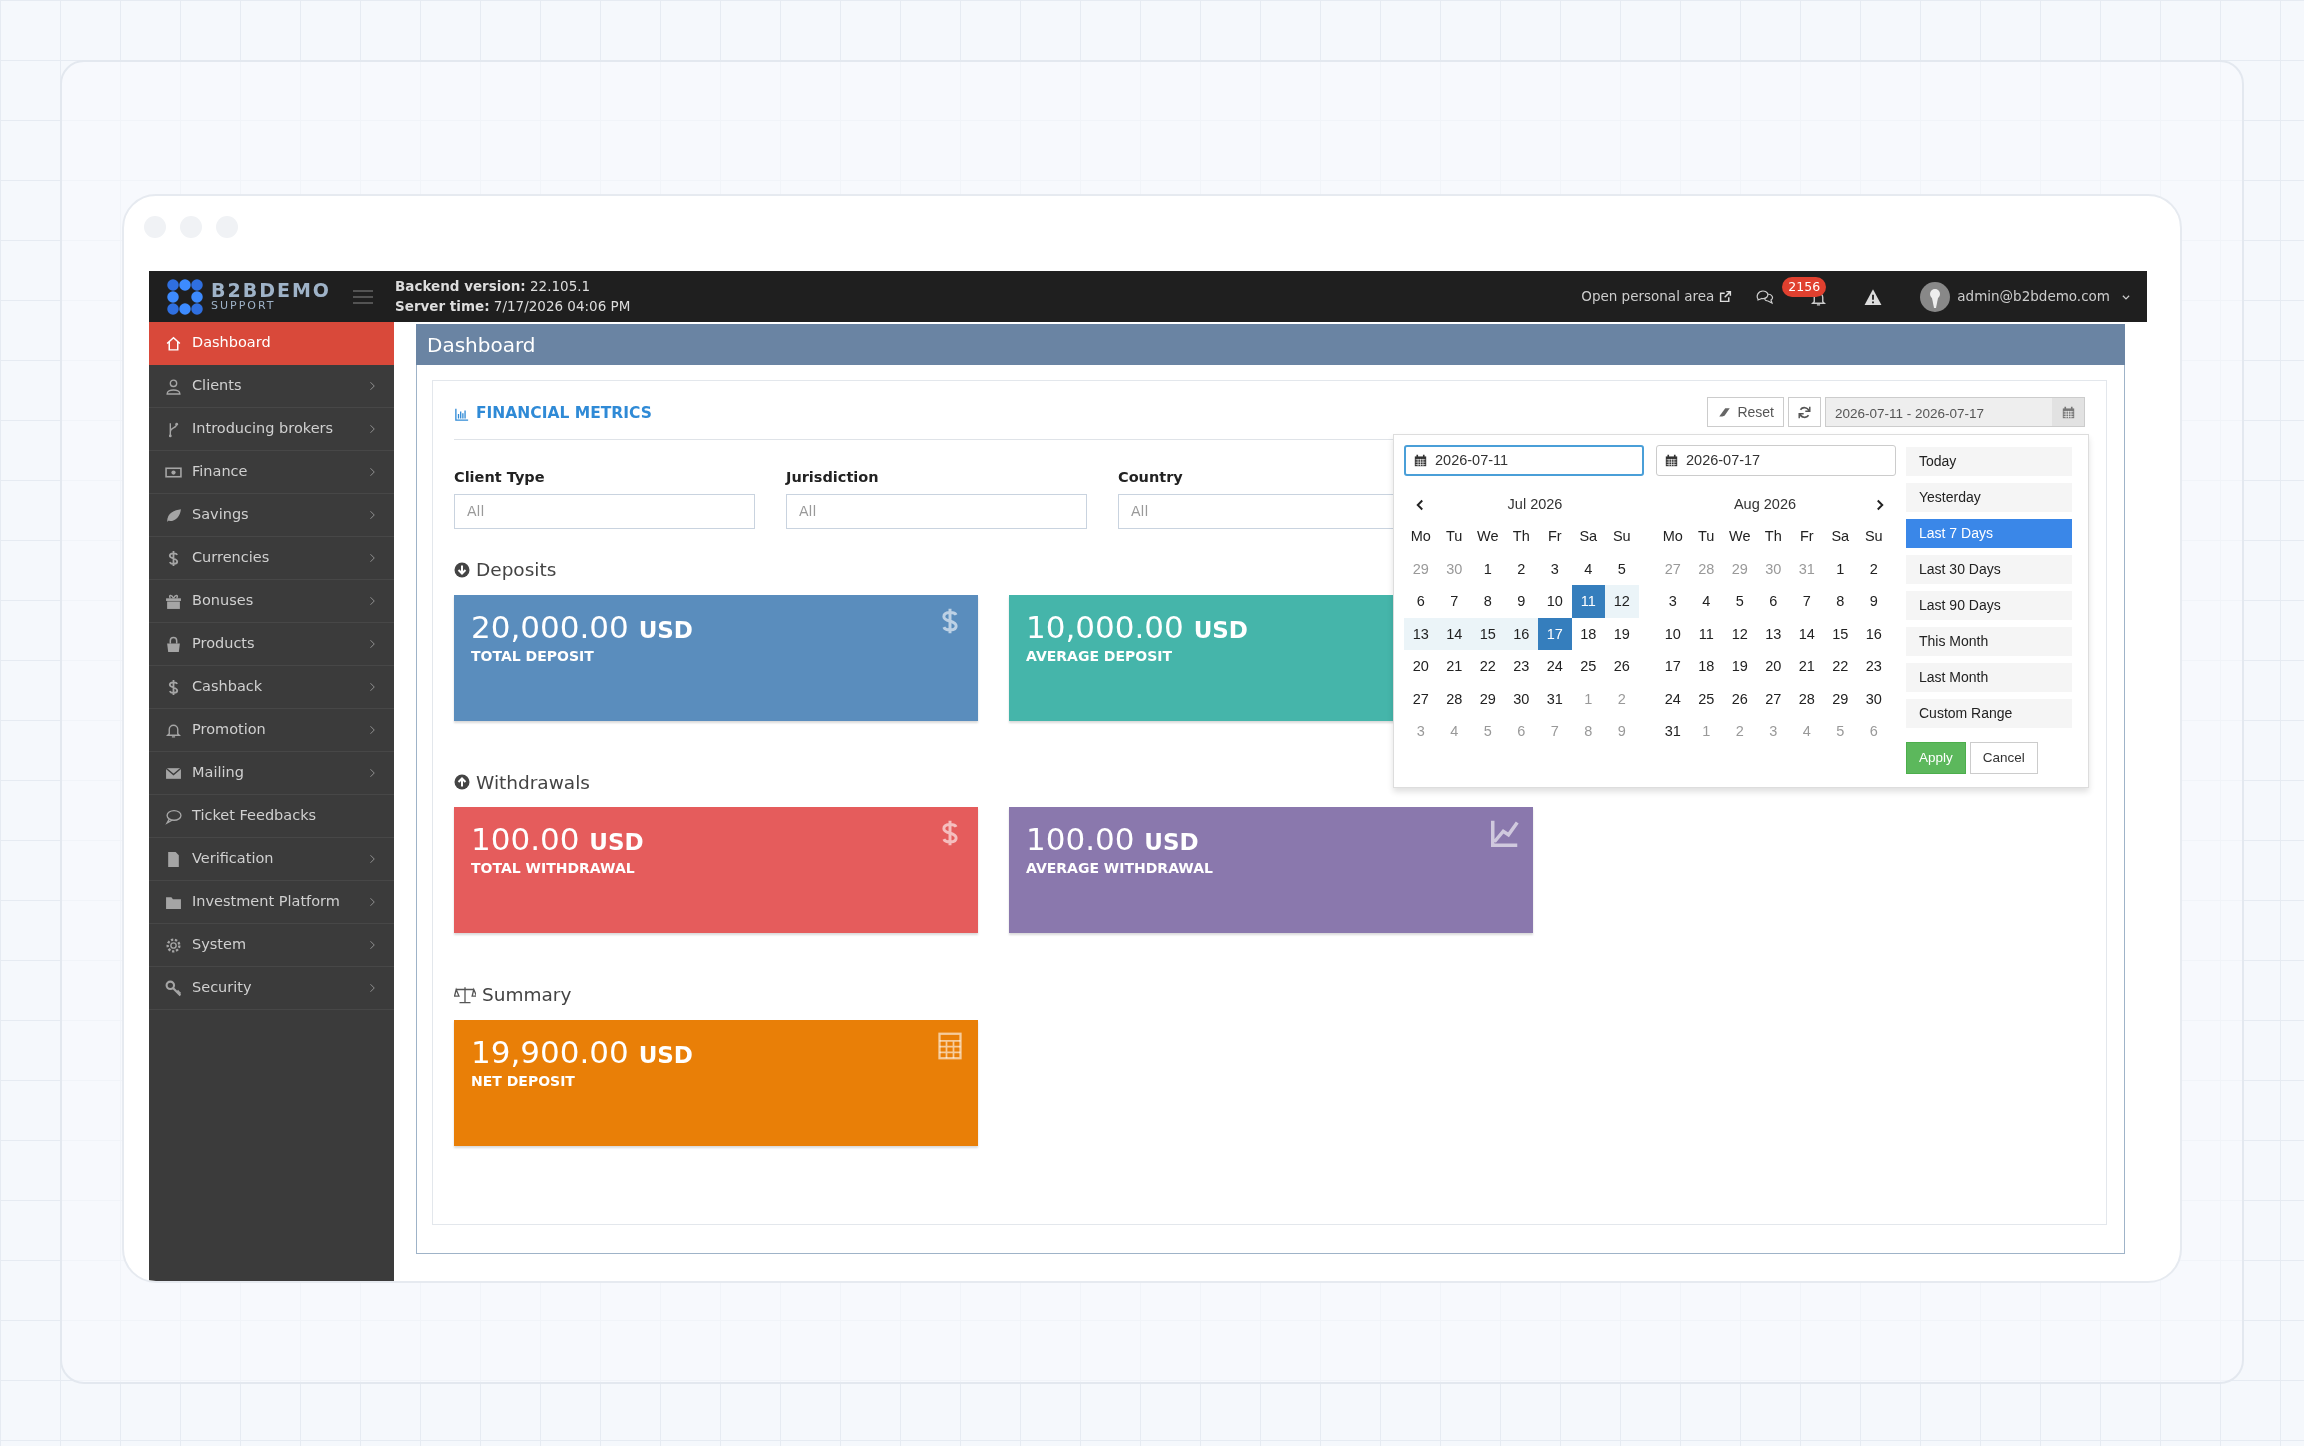 Image resolution: width=2304 pixels, height=1446 pixels. I want to click on date-range-field: 2026-07-11 - 2026-07-17, so click(1955, 412).